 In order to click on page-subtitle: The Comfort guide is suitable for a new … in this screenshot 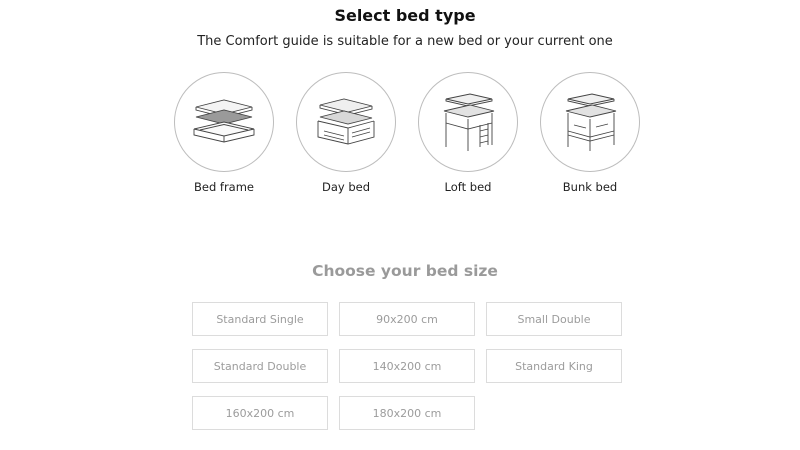, I will do `click(405, 41)`.